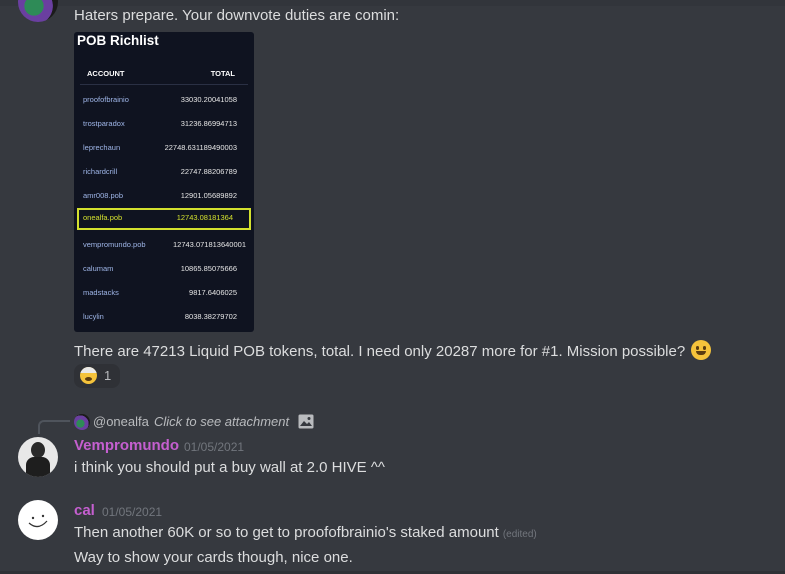  Describe the element at coordinates (103, 195) in the screenshot. I see `account-name: amr008.pob` at that location.